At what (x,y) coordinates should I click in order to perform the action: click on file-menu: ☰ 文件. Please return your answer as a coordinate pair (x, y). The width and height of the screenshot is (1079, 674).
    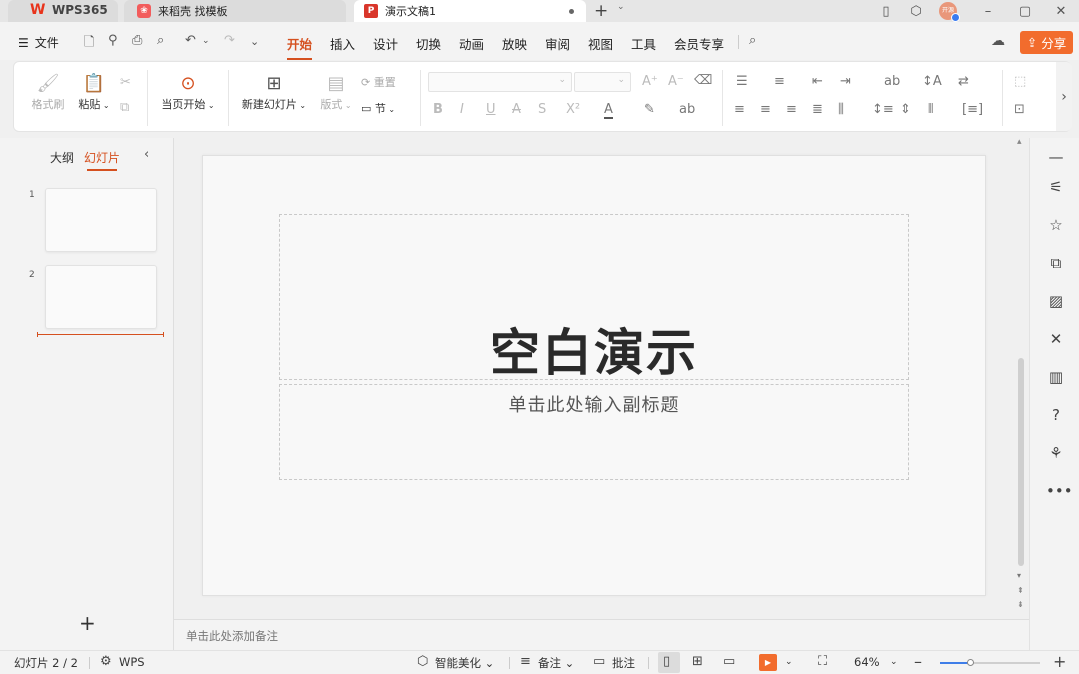
    Looking at the image, I should click on (38, 42).